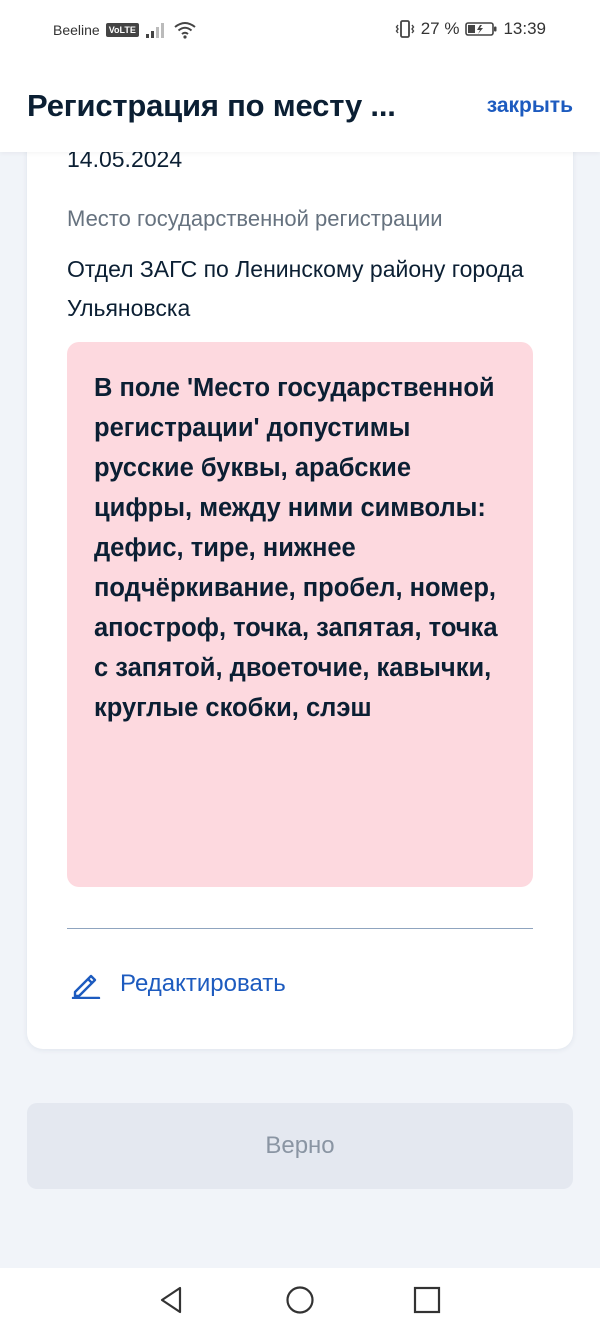 Image resolution: width=600 pixels, height=1332 pixels. Describe the element at coordinates (203, 983) in the screenshot. I see `edit-button-label: Редактировать` at that location.